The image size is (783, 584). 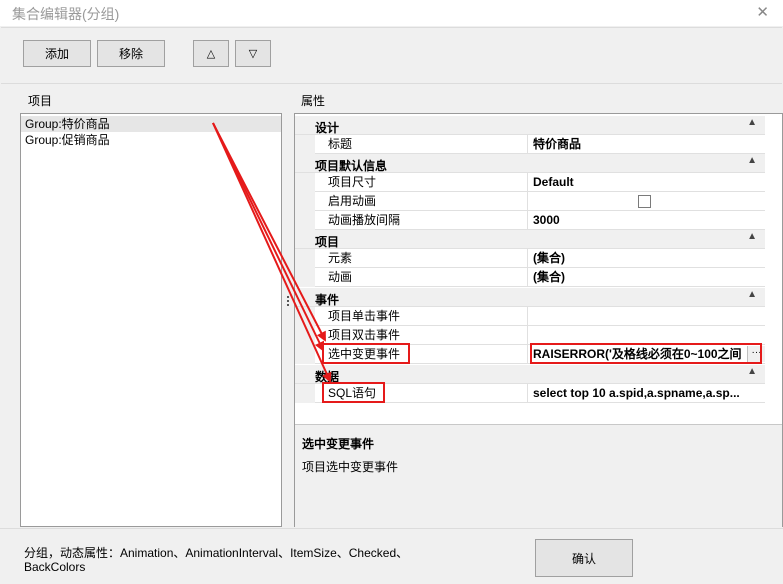 I want to click on list-item-special-offer: Group:特价商品, so click(x=151, y=124).